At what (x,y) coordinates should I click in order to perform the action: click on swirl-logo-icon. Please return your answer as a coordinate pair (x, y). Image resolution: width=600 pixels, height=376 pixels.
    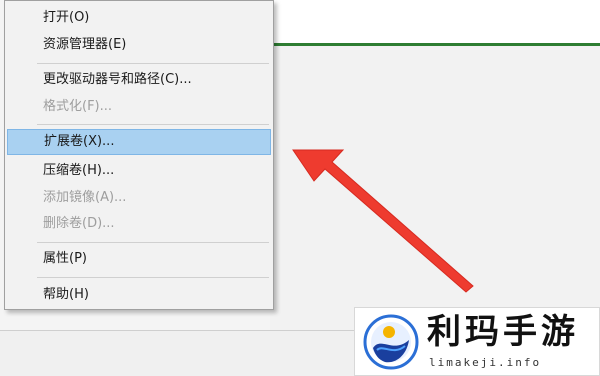
    Looking at the image, I should click on (391, 342).